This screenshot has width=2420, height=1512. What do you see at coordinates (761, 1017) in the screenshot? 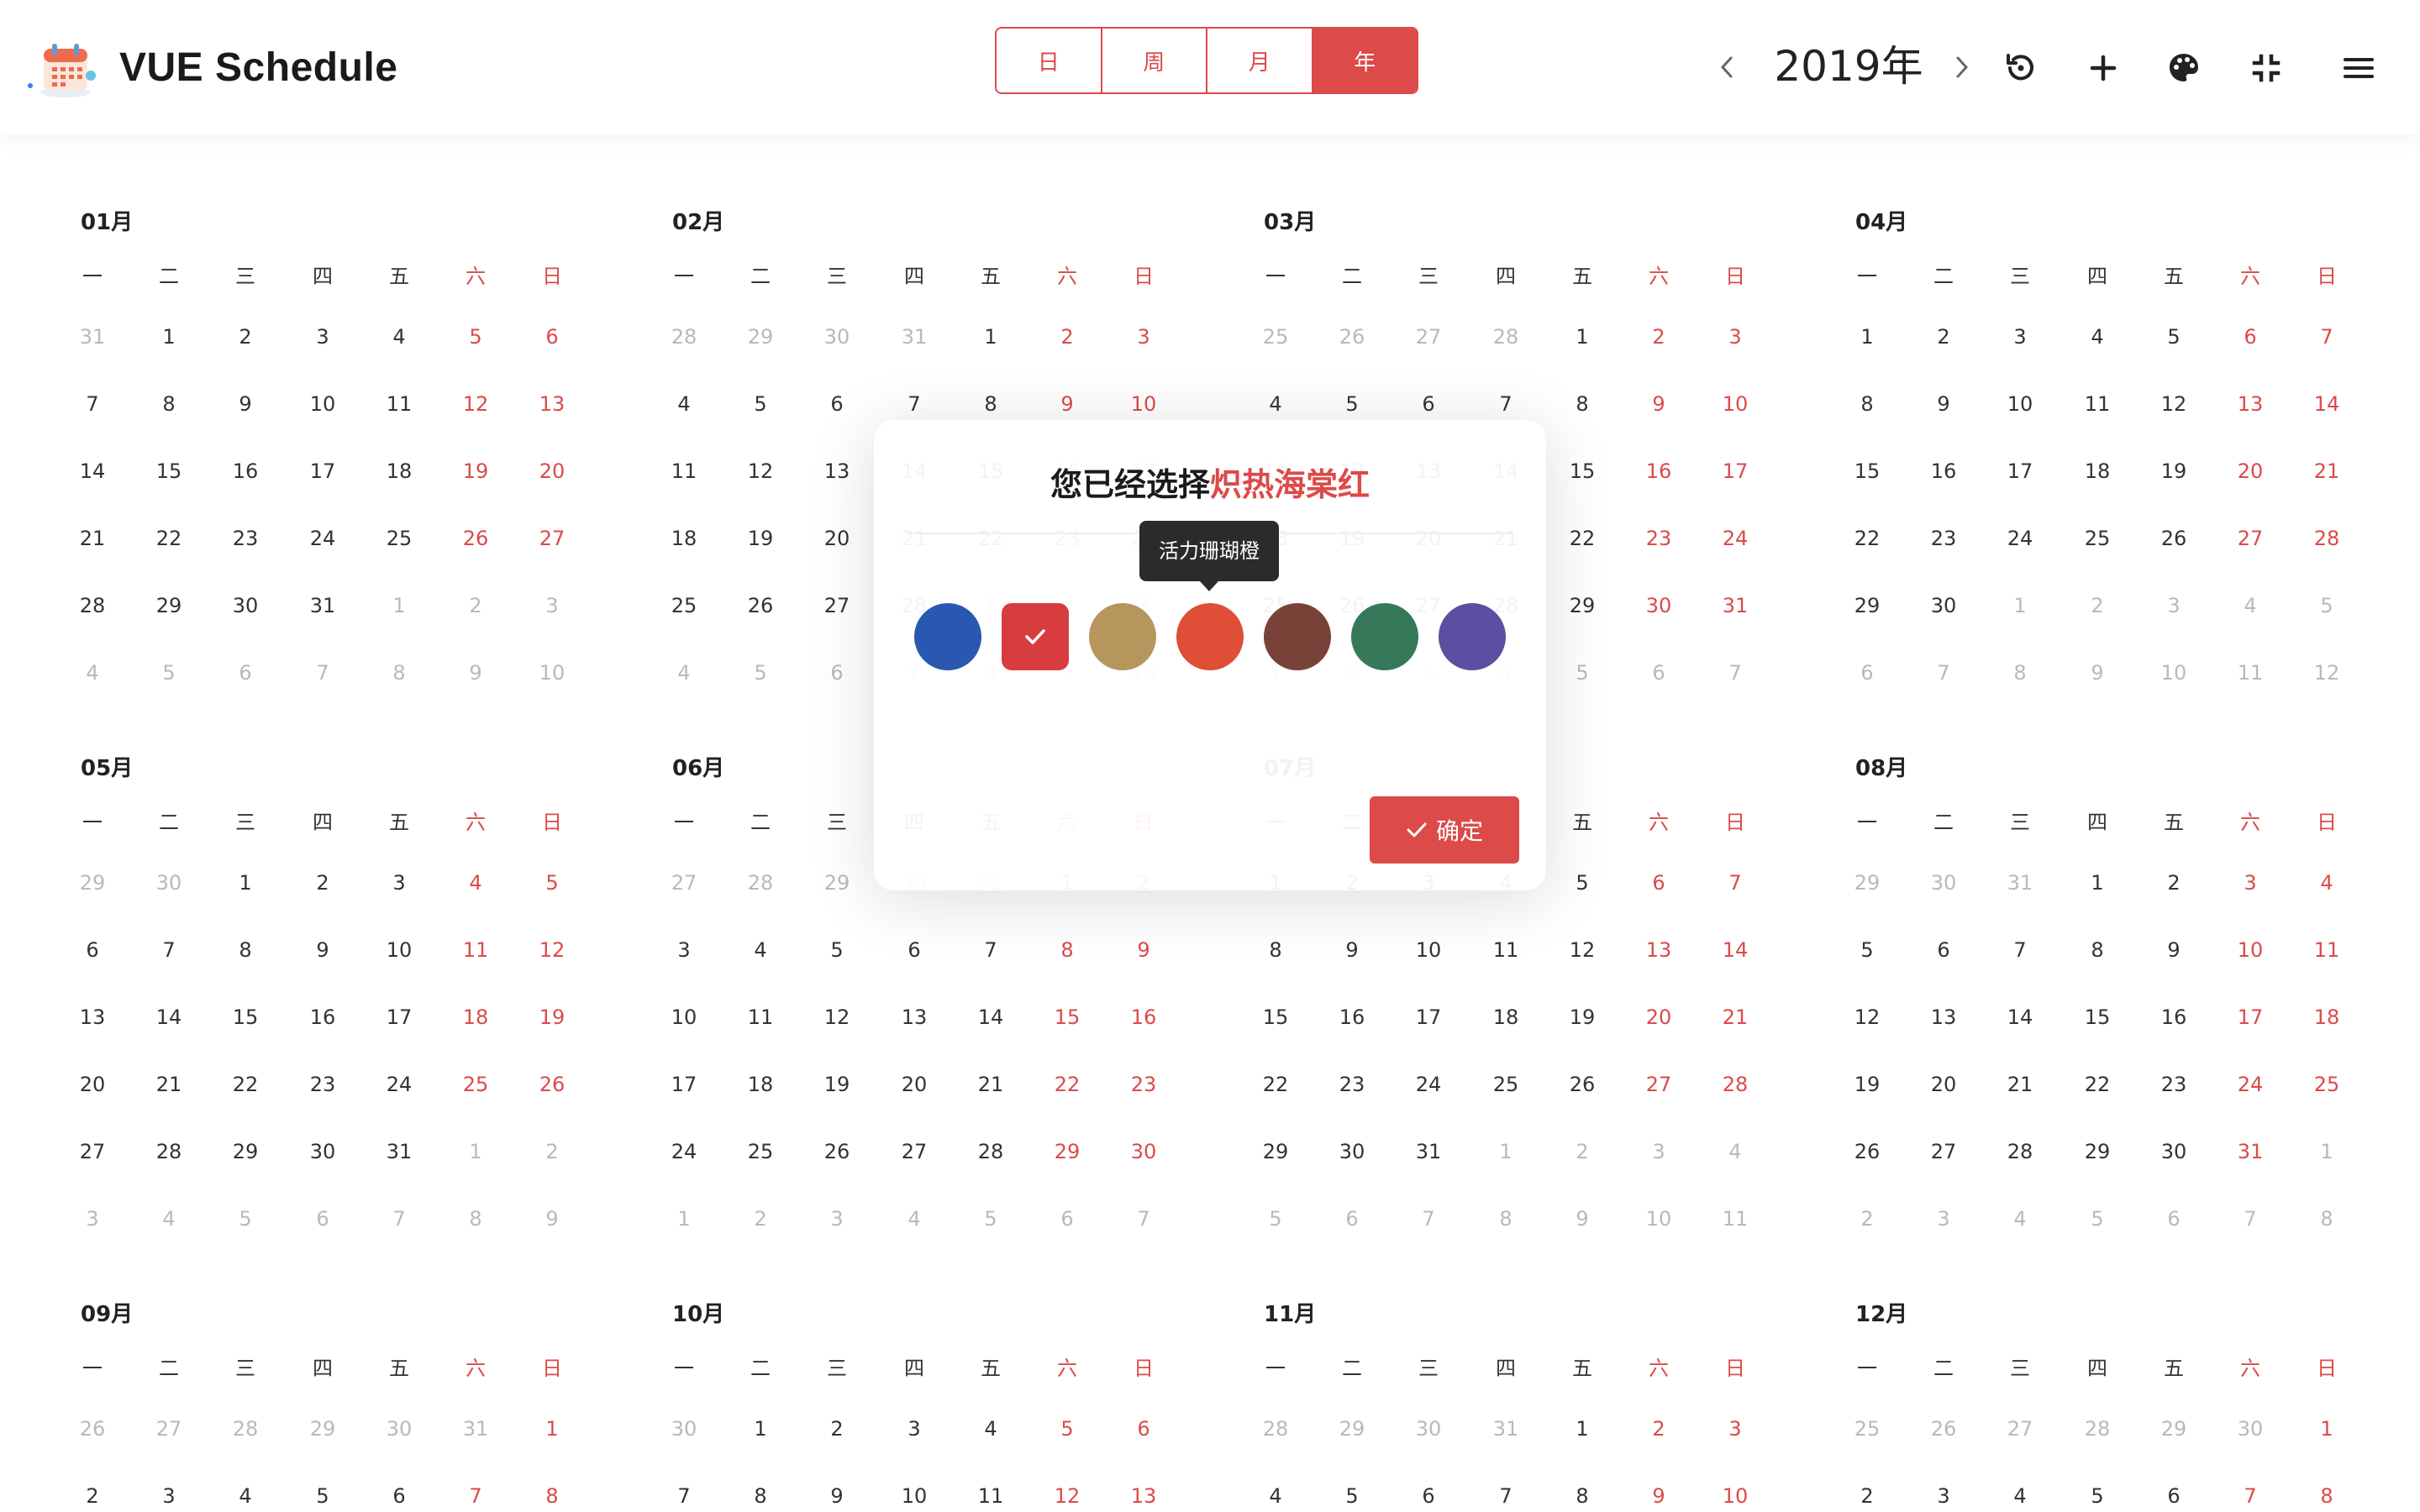
I see `day-cell: 11` at bounding box center [761, 1017].